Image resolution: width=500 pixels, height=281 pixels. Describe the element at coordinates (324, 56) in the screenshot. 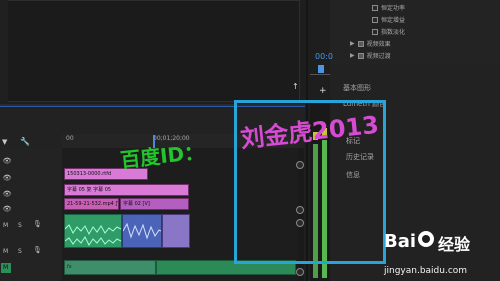

I see `timecode-display: 00:0` at that location.